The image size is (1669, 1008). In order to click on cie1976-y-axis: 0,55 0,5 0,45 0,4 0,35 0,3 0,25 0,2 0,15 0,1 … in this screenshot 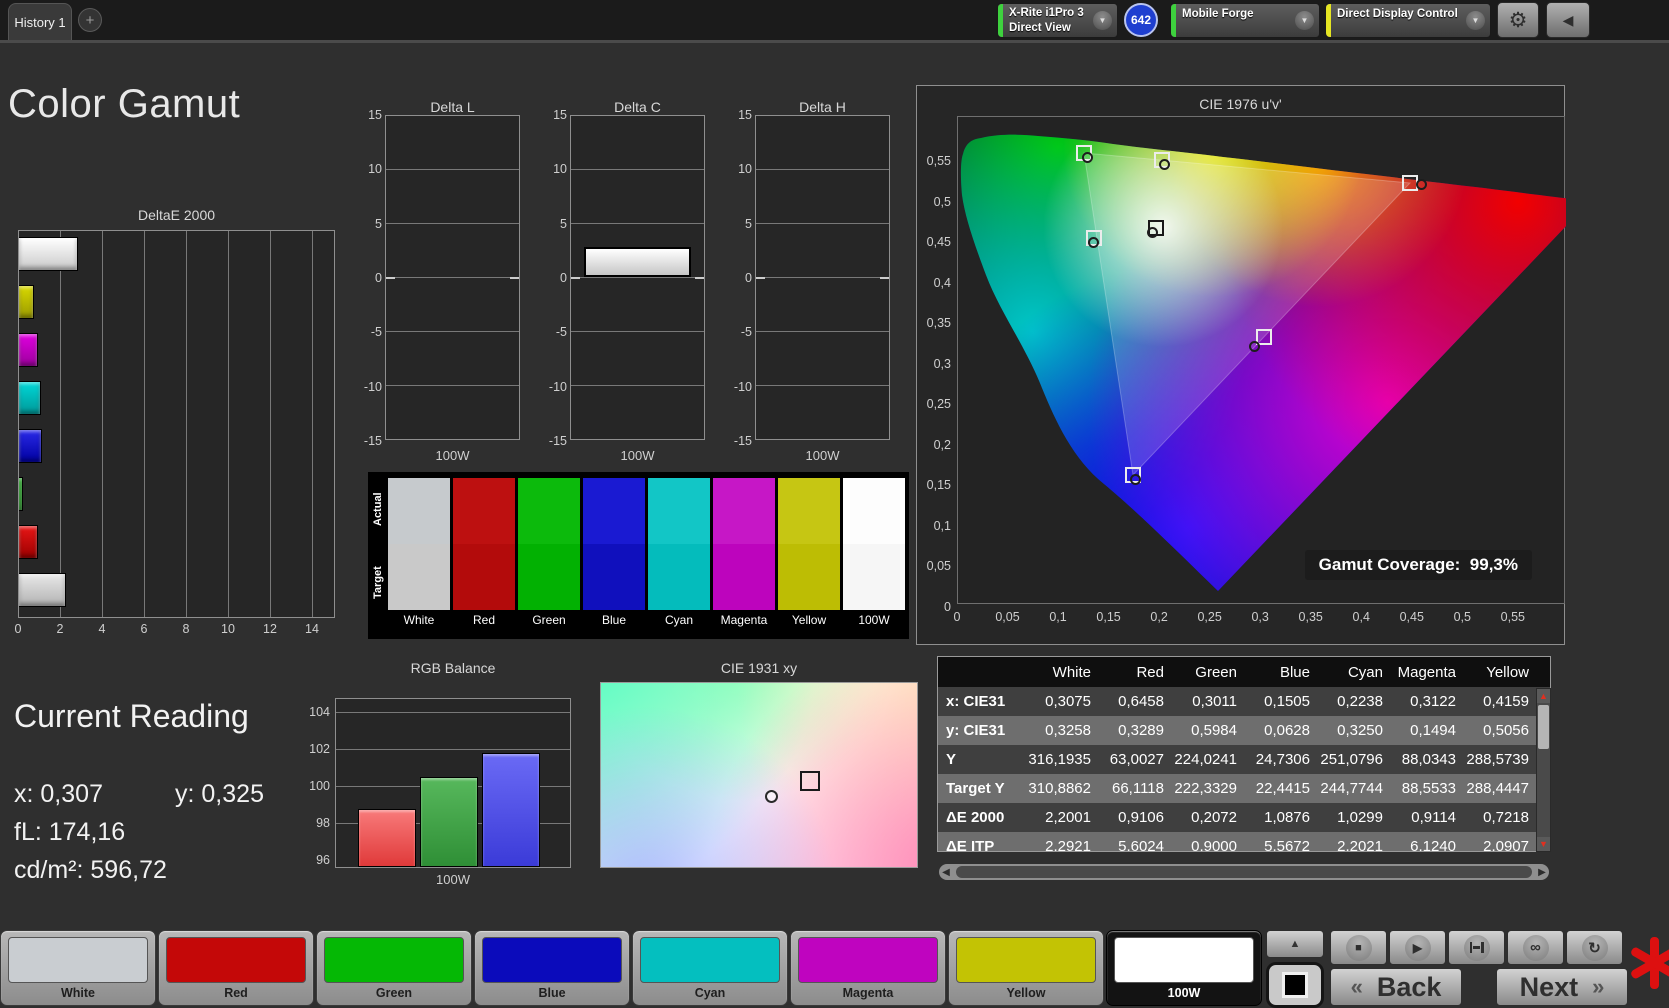, I will do `click(938, 384)`.